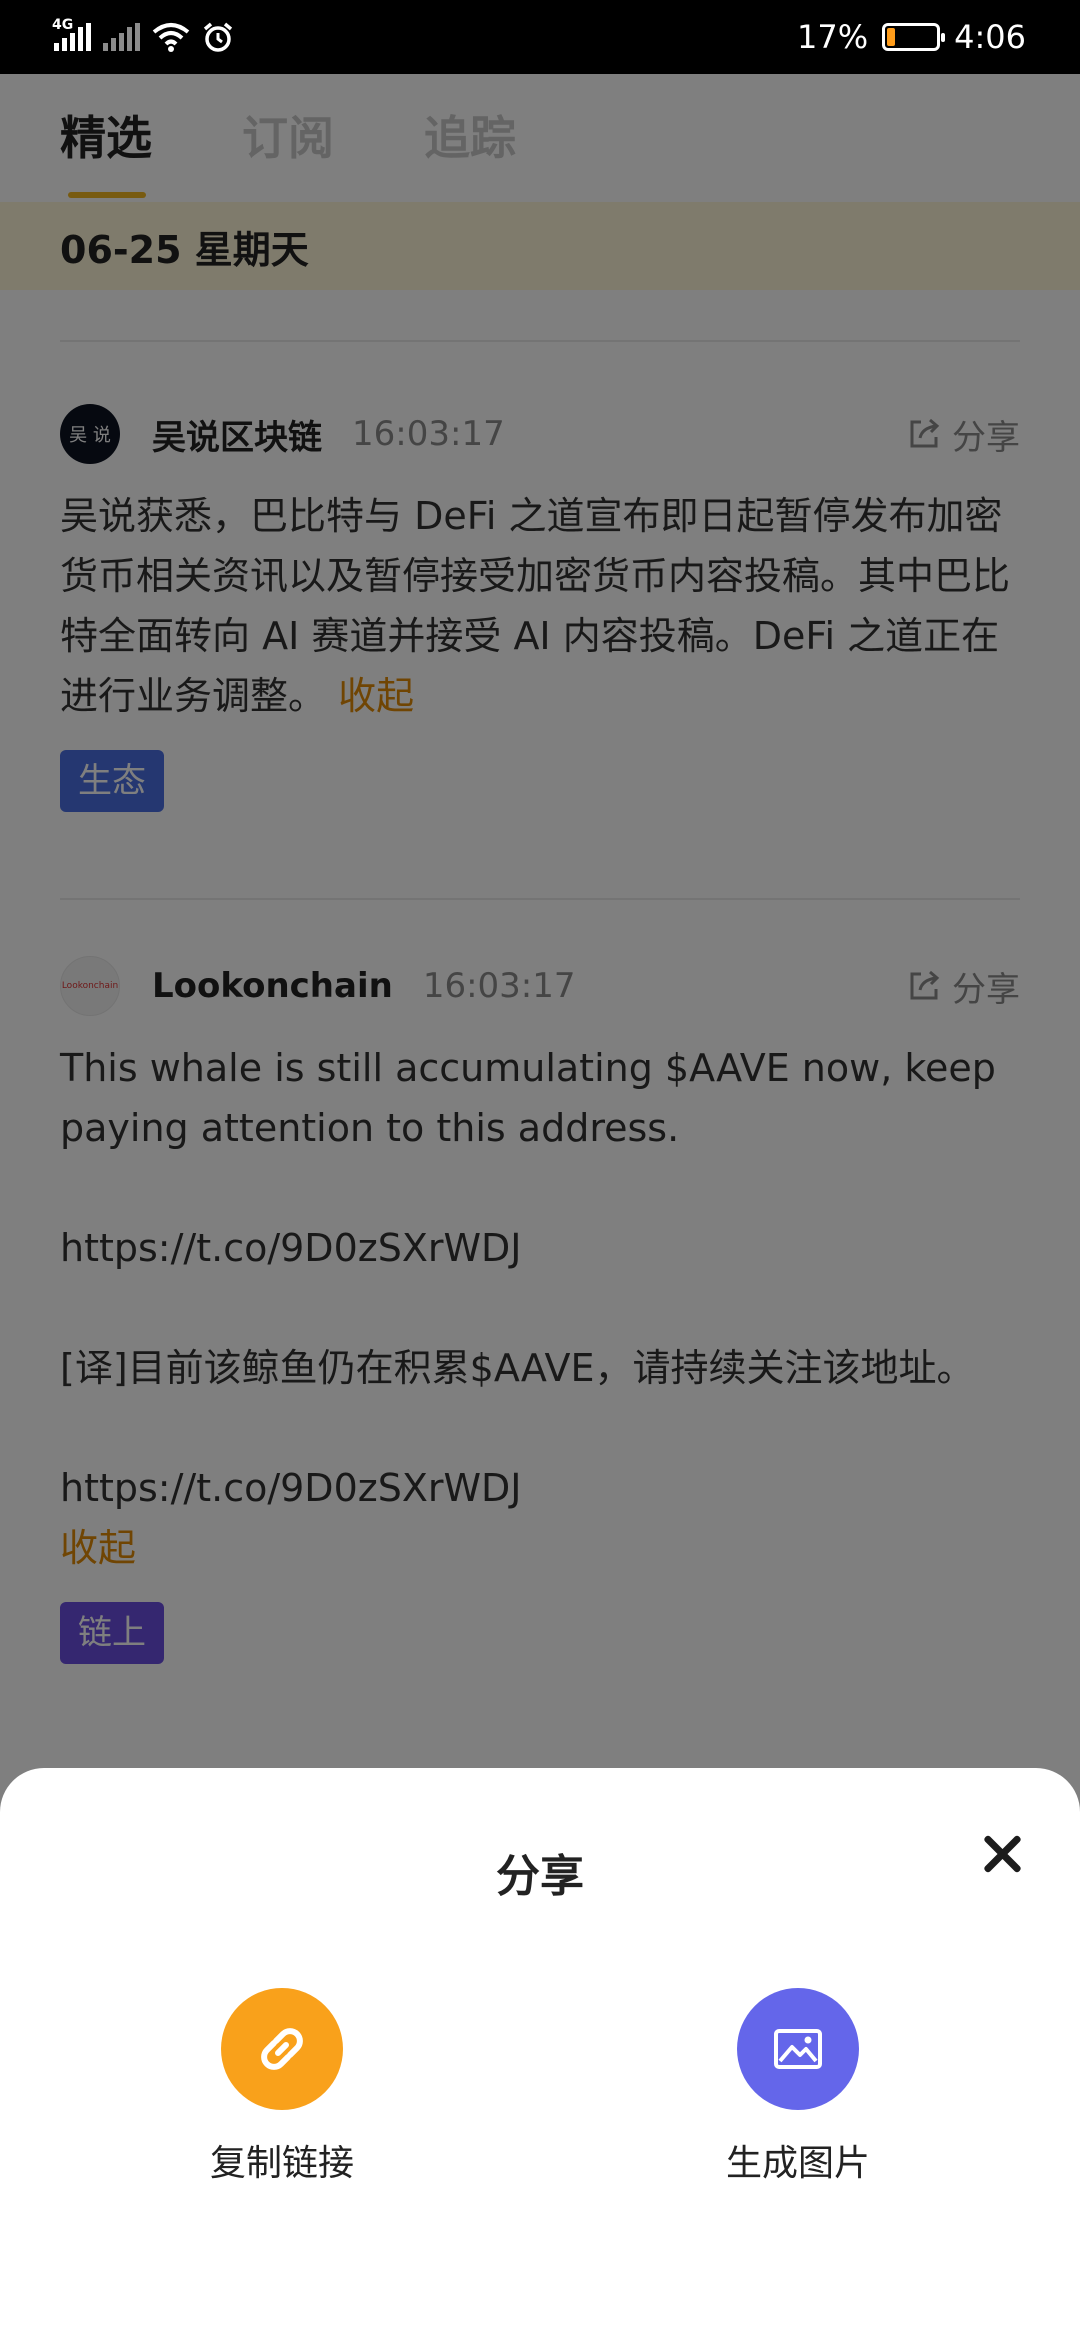  Describe the element at coordinates (281, 2163) in the screenshot. I see `copy-link-label: 复制链接` at that location.